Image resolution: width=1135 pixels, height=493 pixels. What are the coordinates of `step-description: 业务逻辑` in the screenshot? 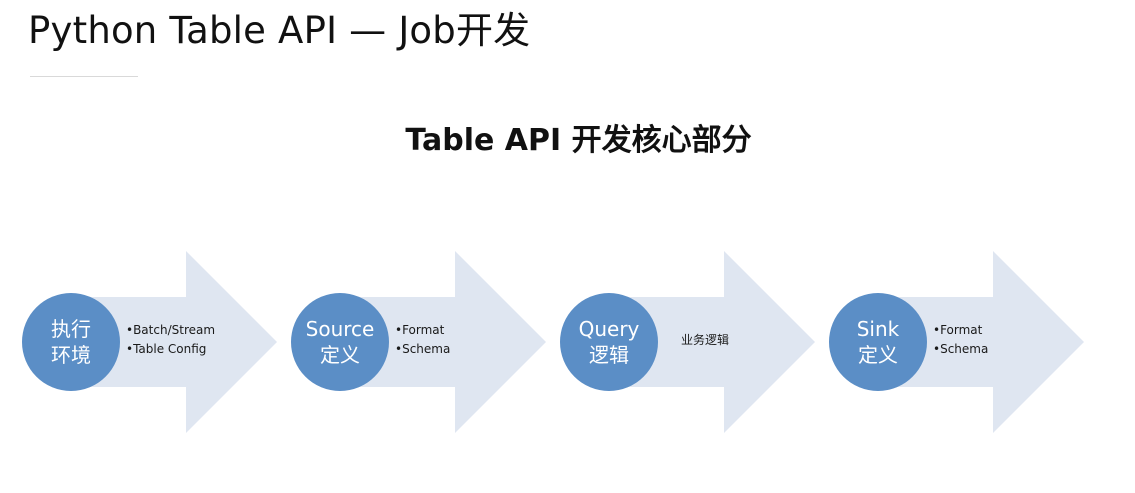 It's located at (705, 340).